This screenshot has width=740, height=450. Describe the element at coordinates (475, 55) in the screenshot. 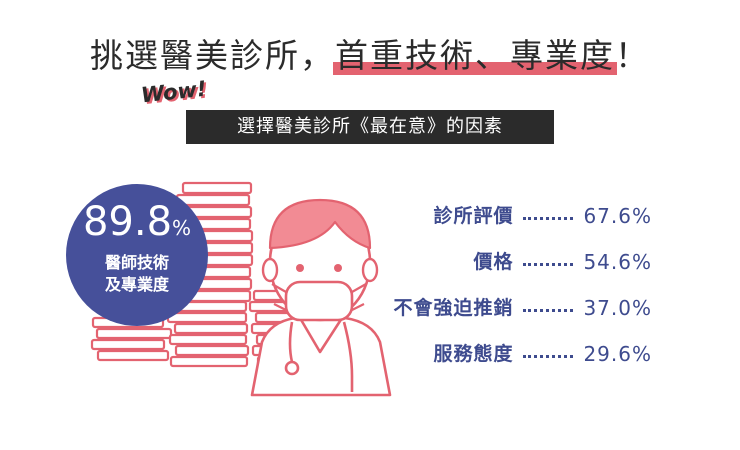

I see `headline-highlight-text: 首重技術、專業度` at that location.